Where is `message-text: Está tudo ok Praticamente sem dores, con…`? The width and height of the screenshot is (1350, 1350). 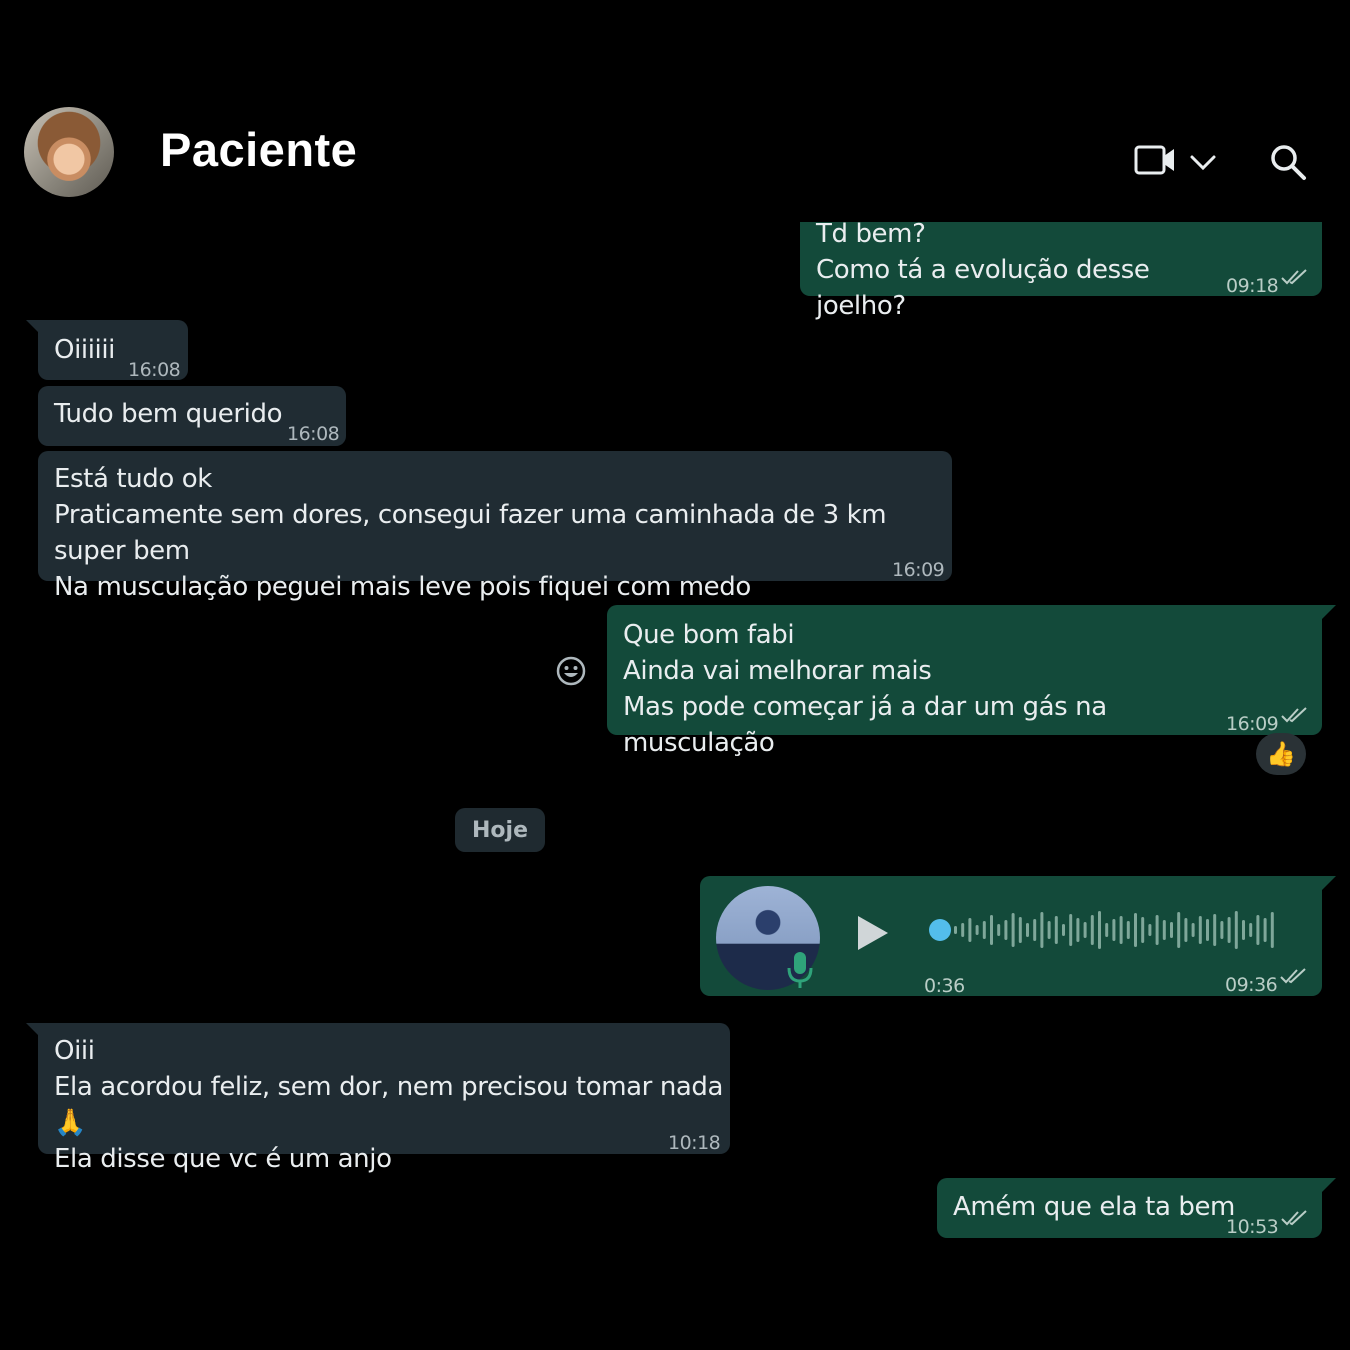
message-text: Está tudo ok Praticamente sem dores, con… is located at coordinates (470, 533).